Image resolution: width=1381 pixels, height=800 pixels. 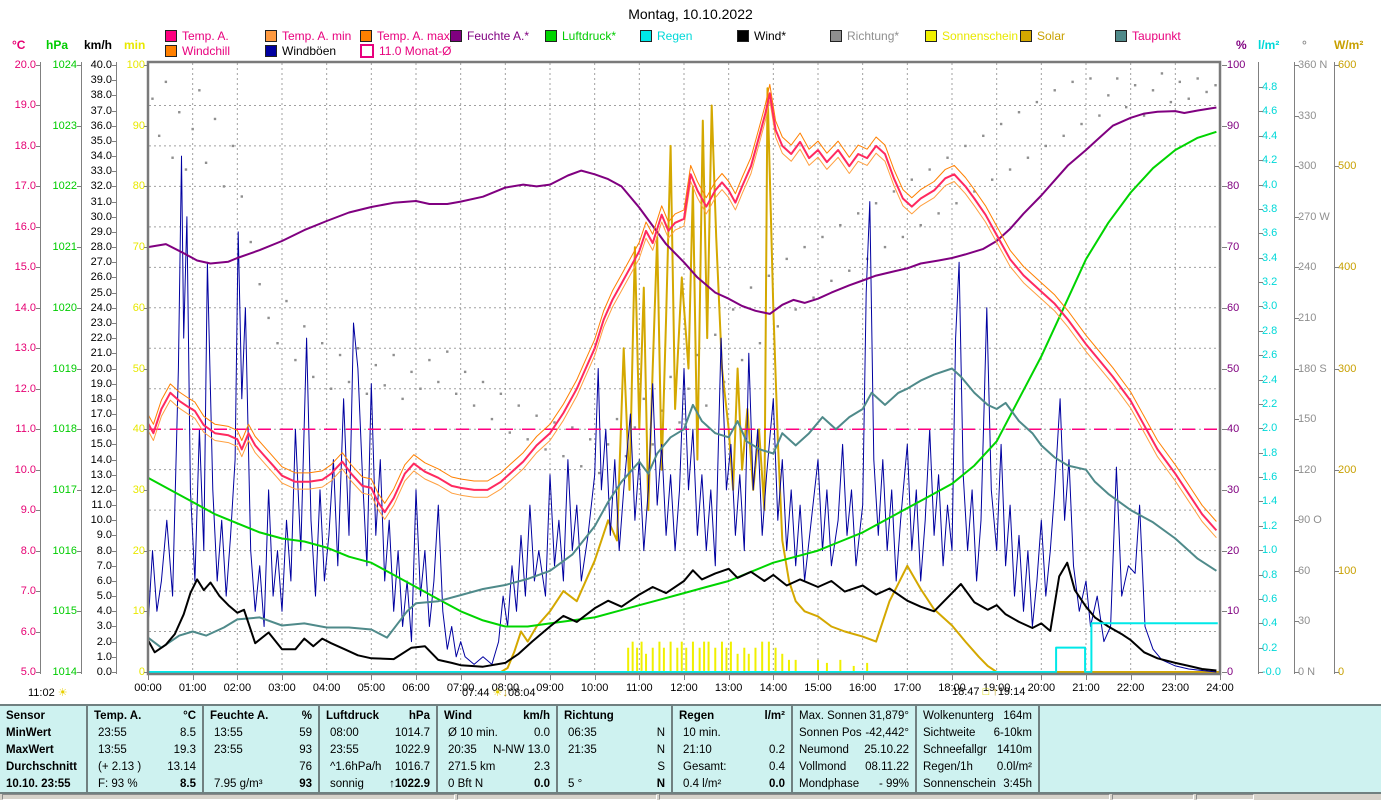 I want to click on x-axis-label: 24:00, so click(x=1220, y=688).